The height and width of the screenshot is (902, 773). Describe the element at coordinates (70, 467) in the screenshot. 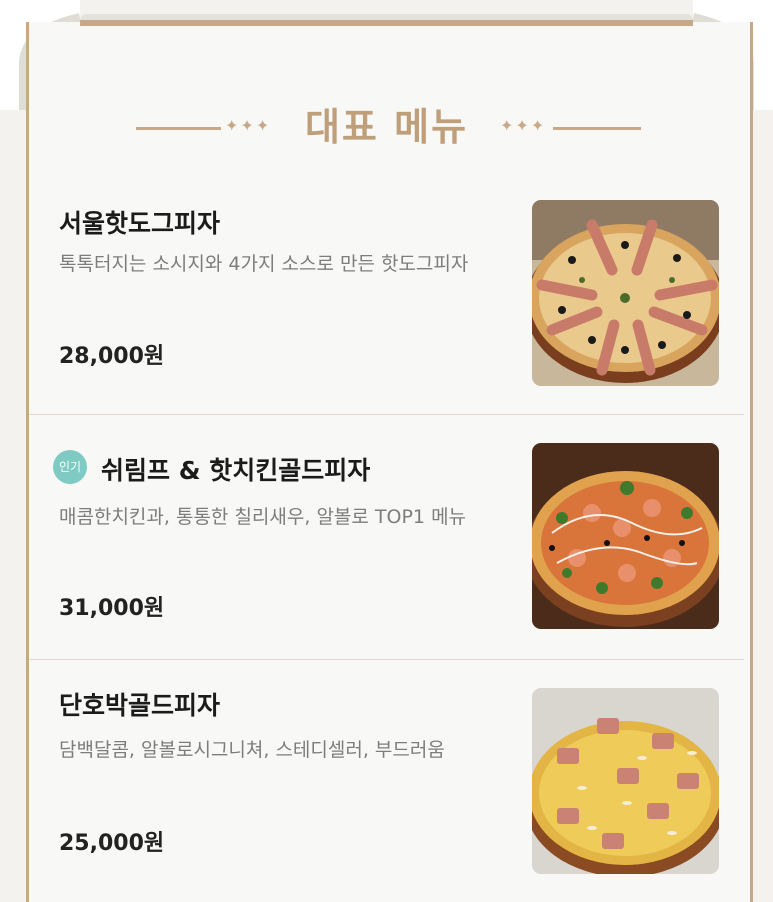

I see `popular-badge: 인기` at that location.